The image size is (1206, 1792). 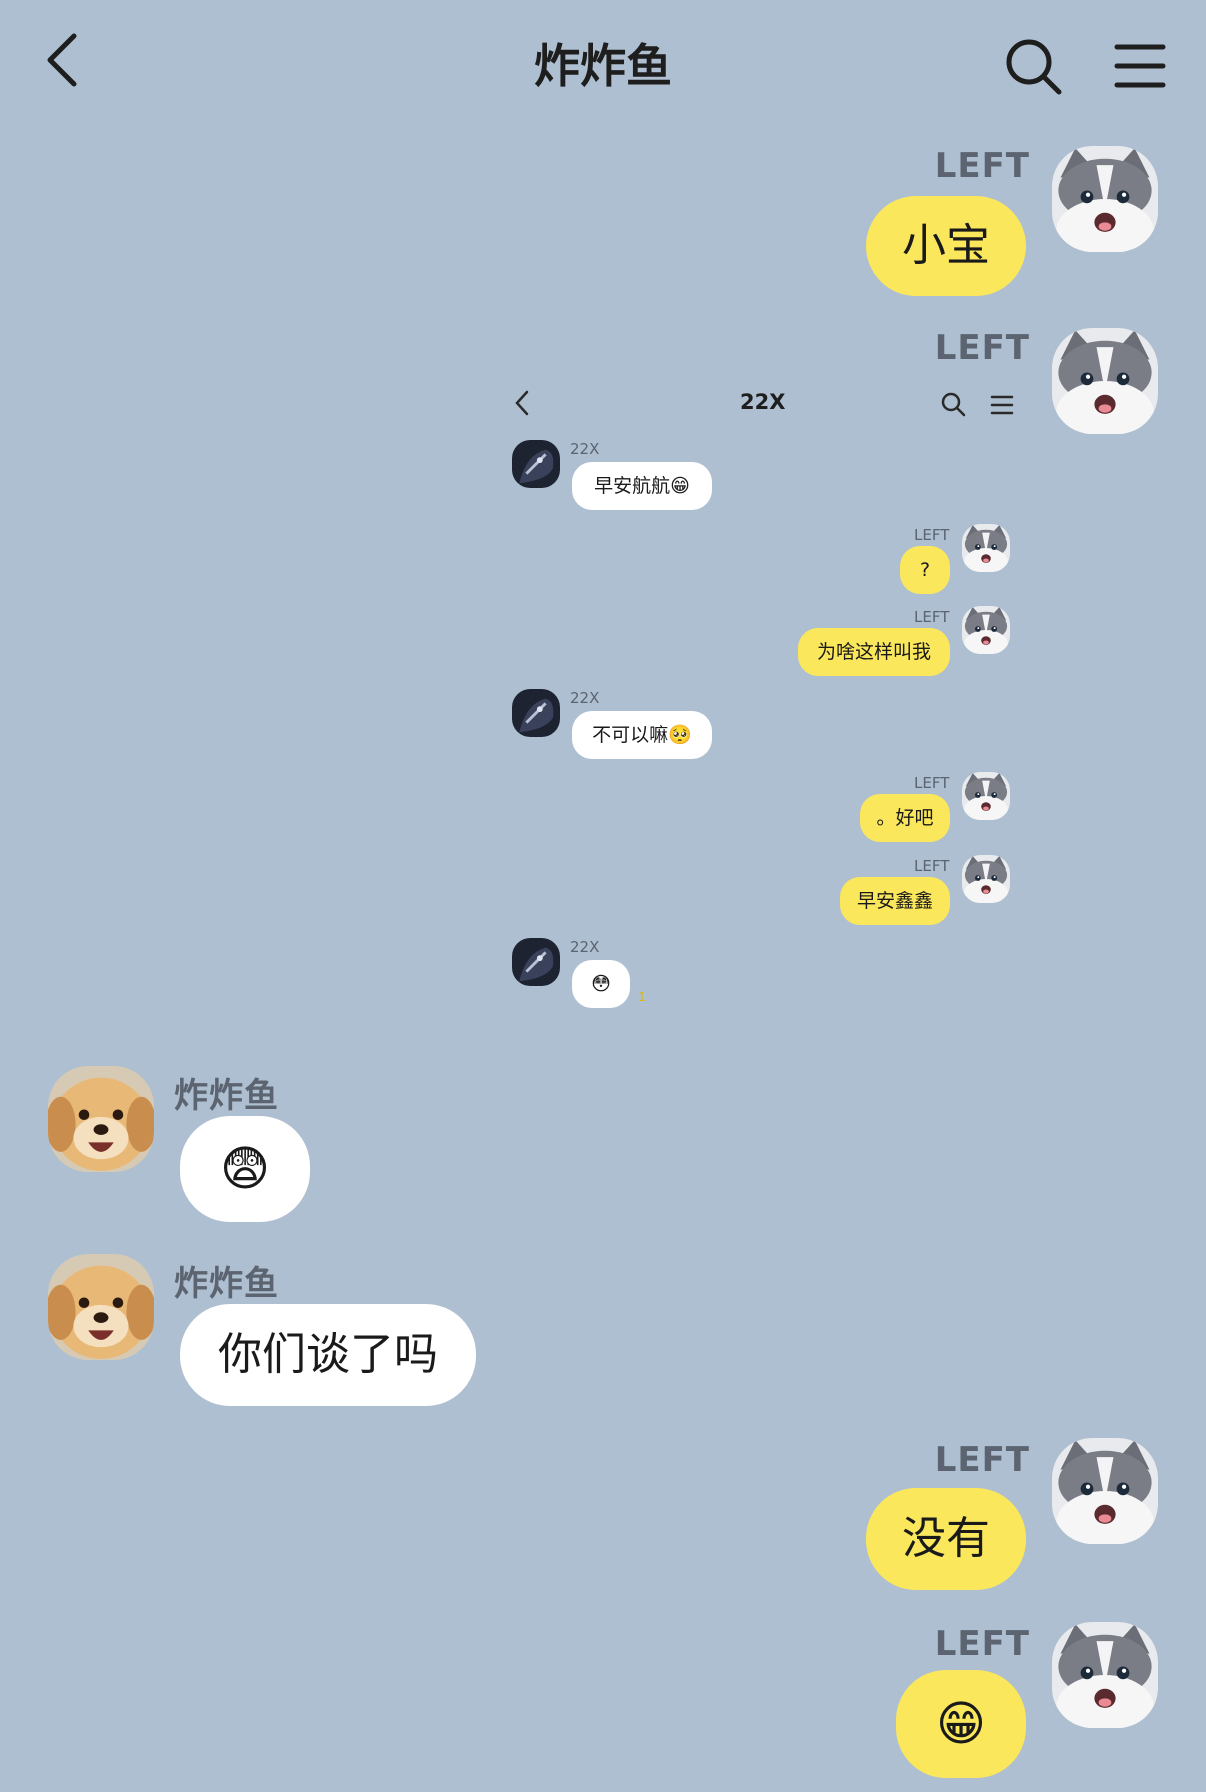 I want to click on message-bubble: 😁, so click(x=961, y=1724).